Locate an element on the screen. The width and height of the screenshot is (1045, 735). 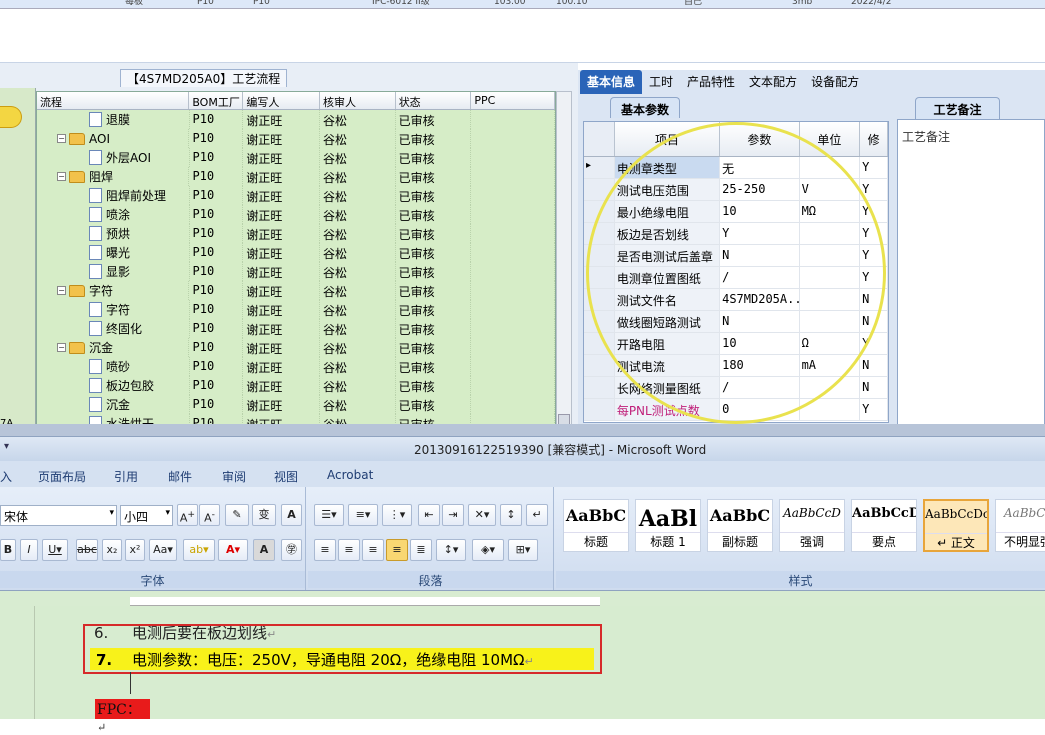
table-row: 板边包胶 P10 谢正旺 谷松 已审核 is located at coordinates (296, 385).